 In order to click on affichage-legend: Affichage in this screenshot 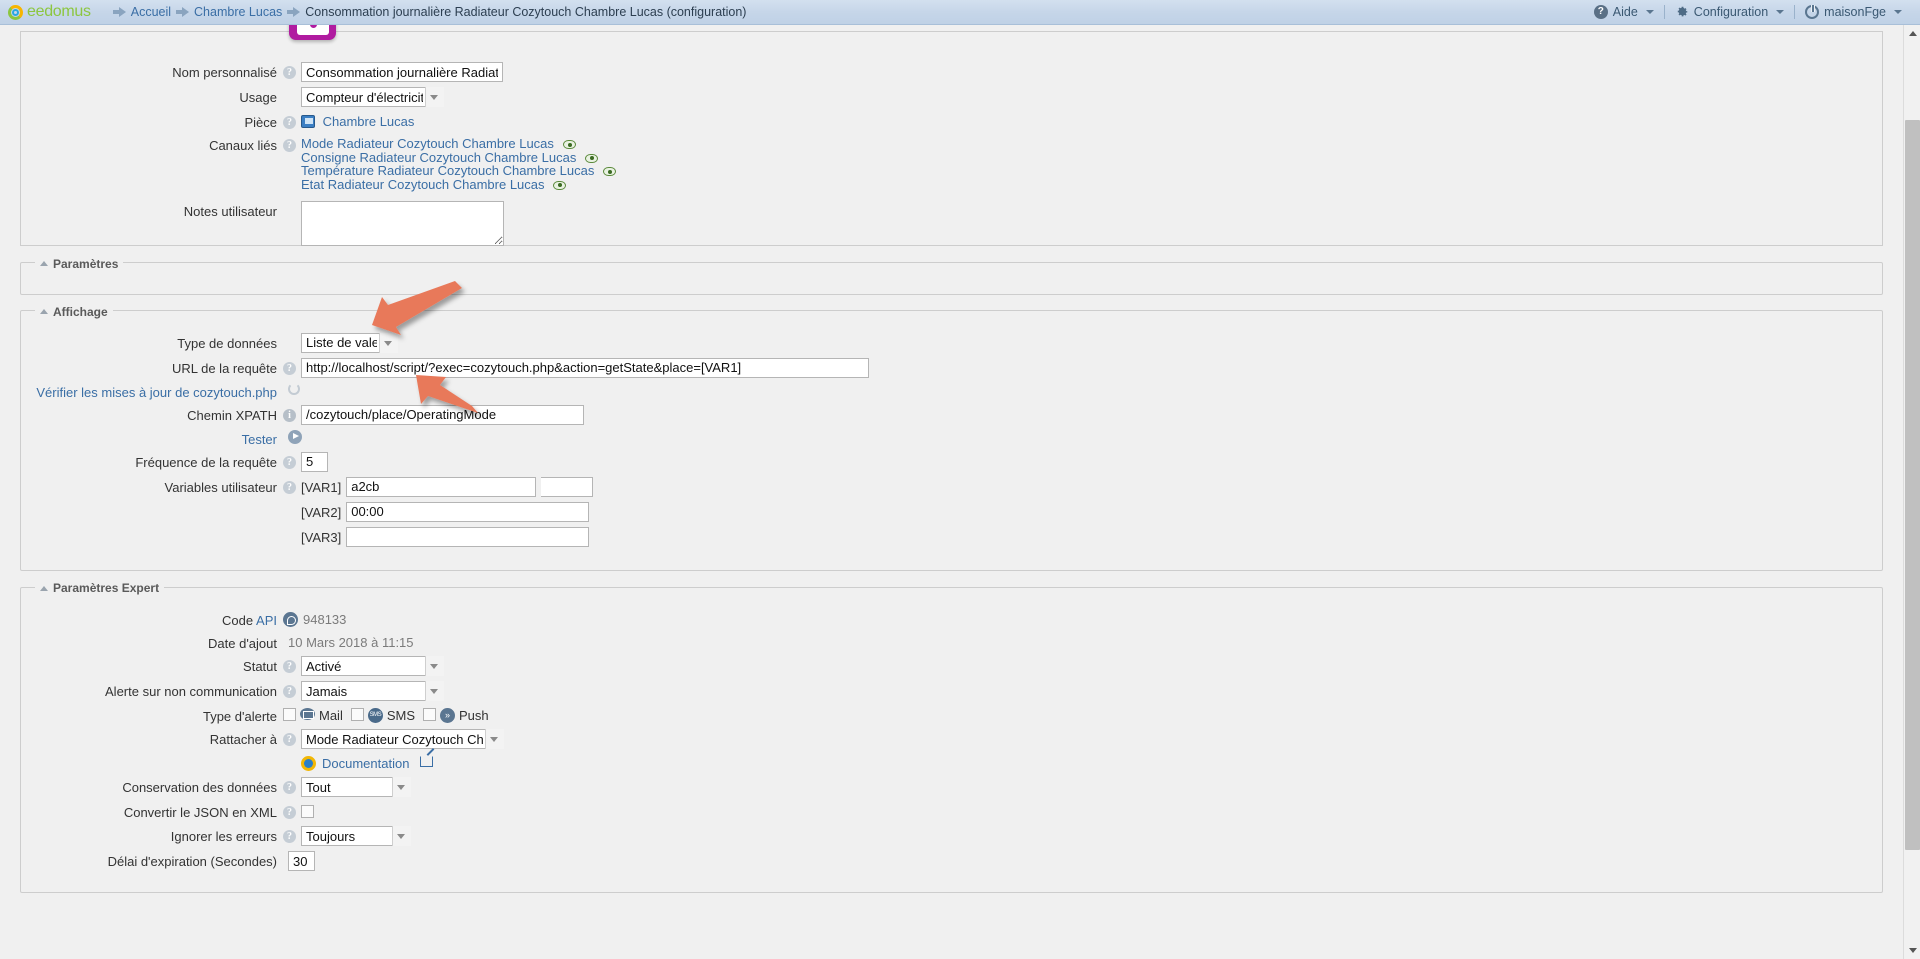, I will do `click(74, 311)`.